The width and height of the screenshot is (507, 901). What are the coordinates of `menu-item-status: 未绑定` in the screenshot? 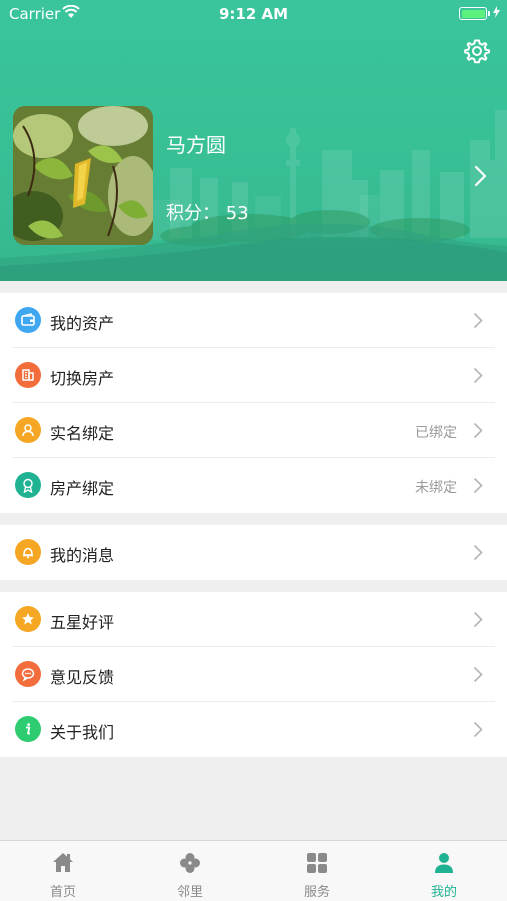 It's located at (436, 488).